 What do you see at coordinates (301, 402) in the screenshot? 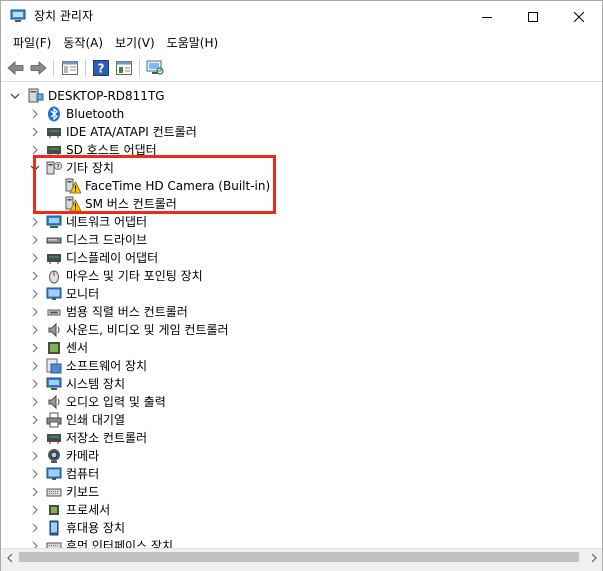
I see `tree-item-category: 오디오 입력 및 출력` at bounding box center [301, 402].